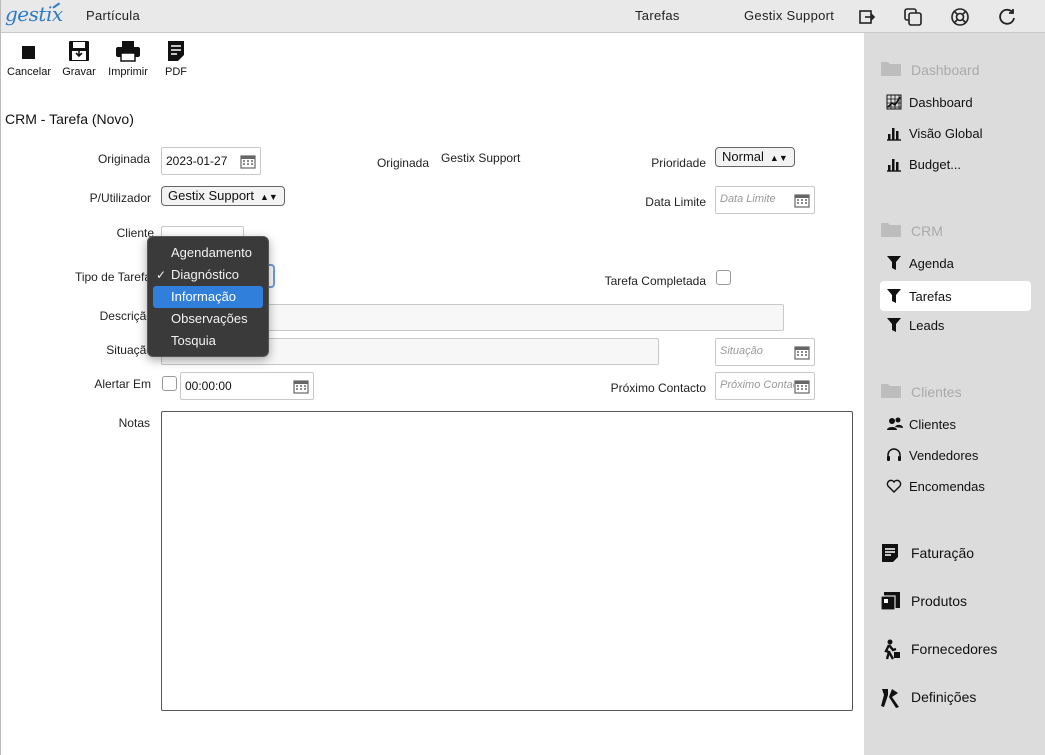 This screenshot has width=1045, height=755. I want to click on menu-option-observacoes: Observações, so click(208, 319).